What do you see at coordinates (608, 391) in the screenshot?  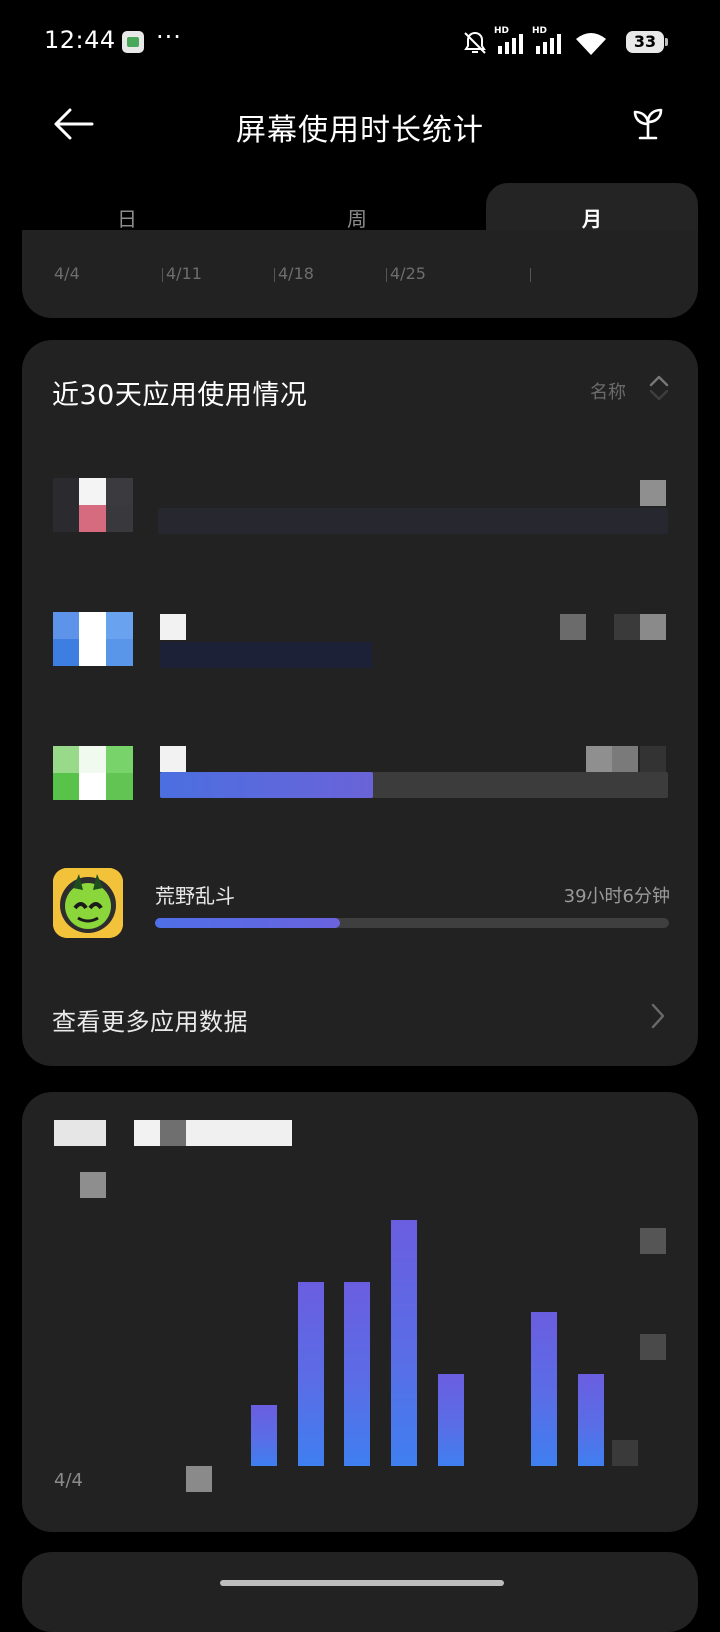 I see `sort-label: 名称` at bounding box center [608, 391].